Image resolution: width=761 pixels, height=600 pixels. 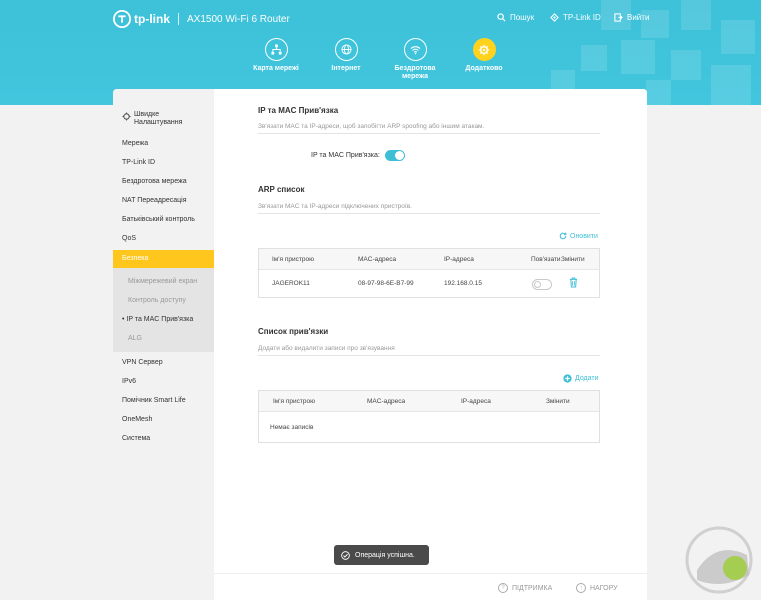 What do you see at coordinates (162, 281) in the screenshot?
I see `sidebar-sub-firewall: Міжмережевий екран` at bounding box center [162, 281].